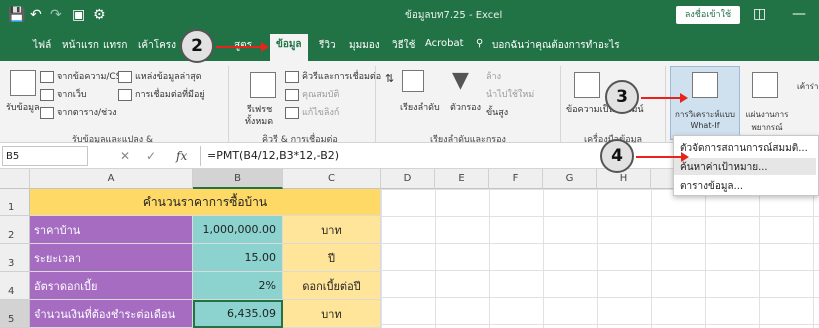 Image resolution: width=819 pixels, height=328 pixels. What do you see at coordinates (157, 45) in the screenshot?
I see `tab-layout: เค้าโครง` at bounding box center [157, 45].